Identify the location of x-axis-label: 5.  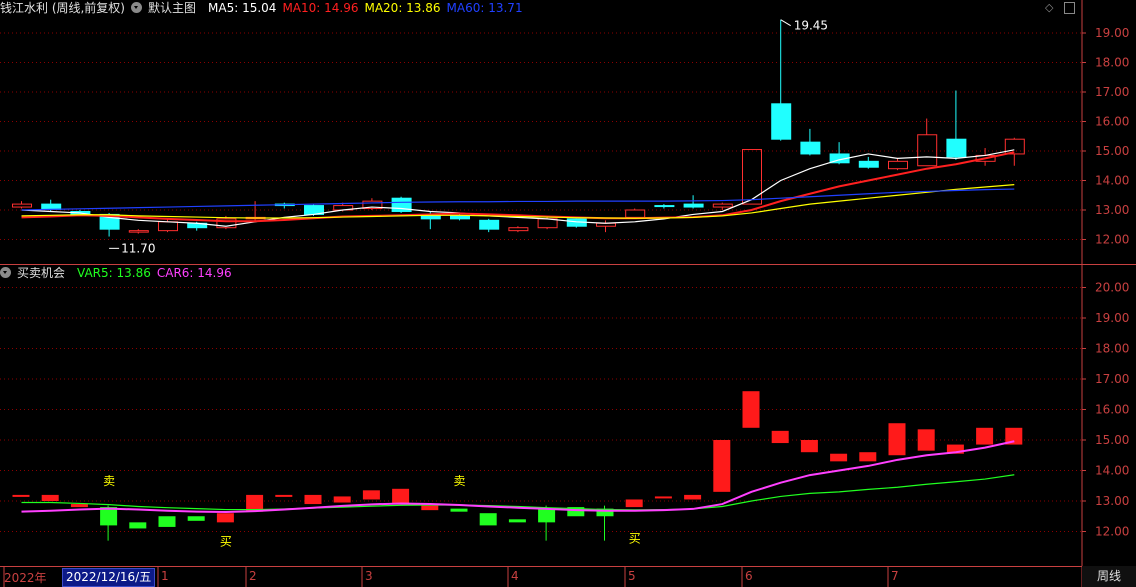
(632, 576).